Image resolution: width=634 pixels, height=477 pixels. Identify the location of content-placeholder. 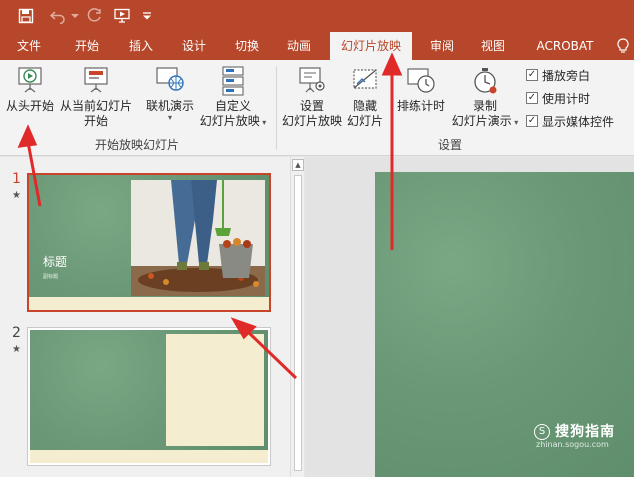
(215, 390).